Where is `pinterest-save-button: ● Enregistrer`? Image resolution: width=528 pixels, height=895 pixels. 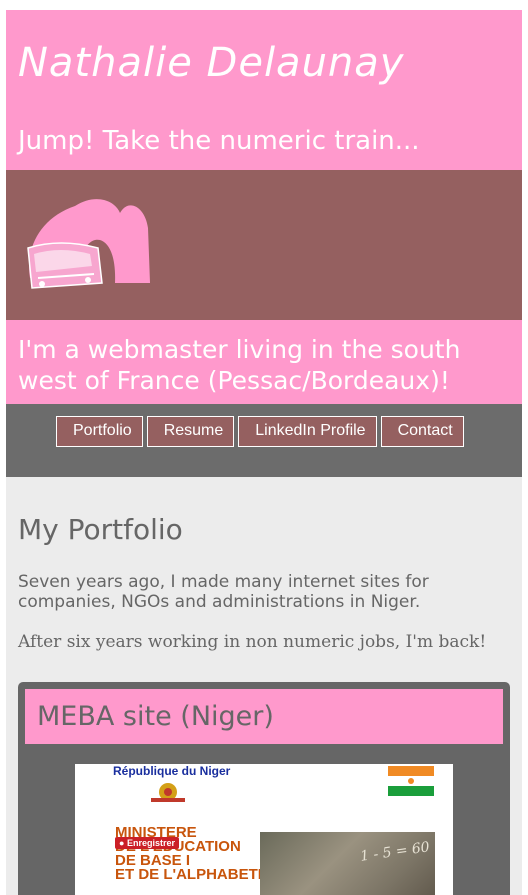 pinterest-save-button: ● Enregistrer is located at coordinates (147, 843).